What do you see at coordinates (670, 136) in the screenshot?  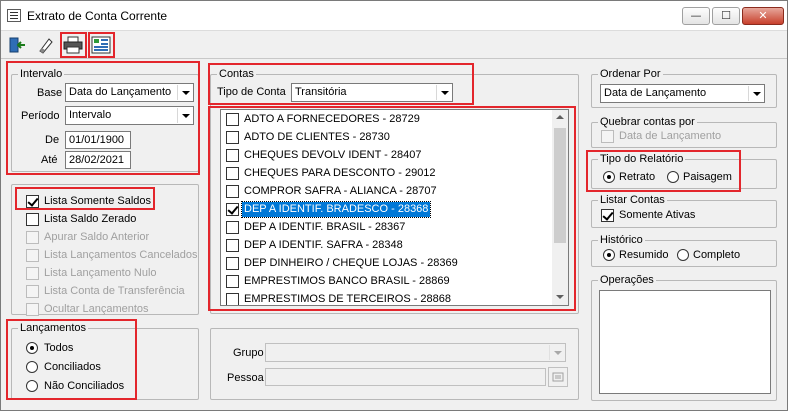 I see `quebrar-option-label: Data de Lançamento` at bounding box center [670, 136].